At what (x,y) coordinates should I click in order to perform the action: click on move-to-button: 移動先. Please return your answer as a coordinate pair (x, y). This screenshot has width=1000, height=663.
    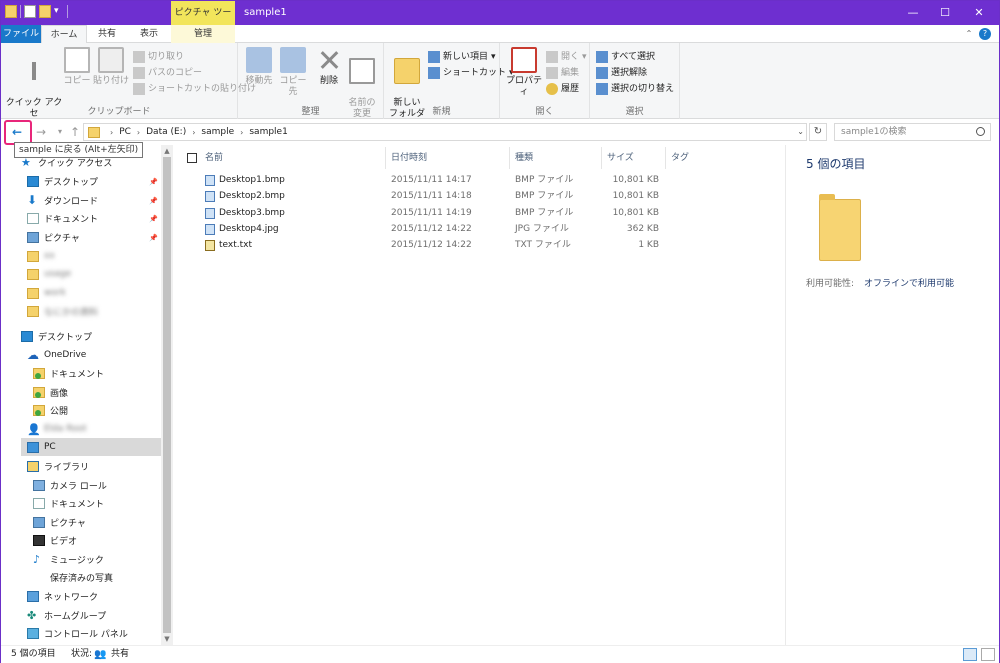
    Looking at the image, I should click on (259, 67).